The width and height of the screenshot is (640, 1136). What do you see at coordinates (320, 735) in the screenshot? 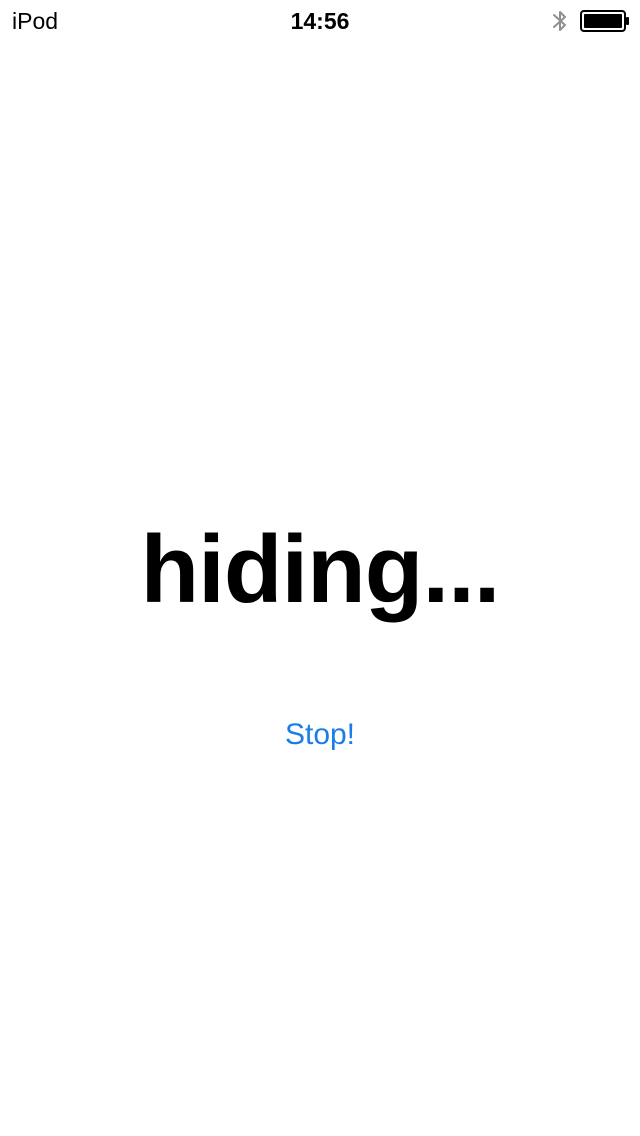
I see `stop-button: Stop!` at bounding box center [320, 735].